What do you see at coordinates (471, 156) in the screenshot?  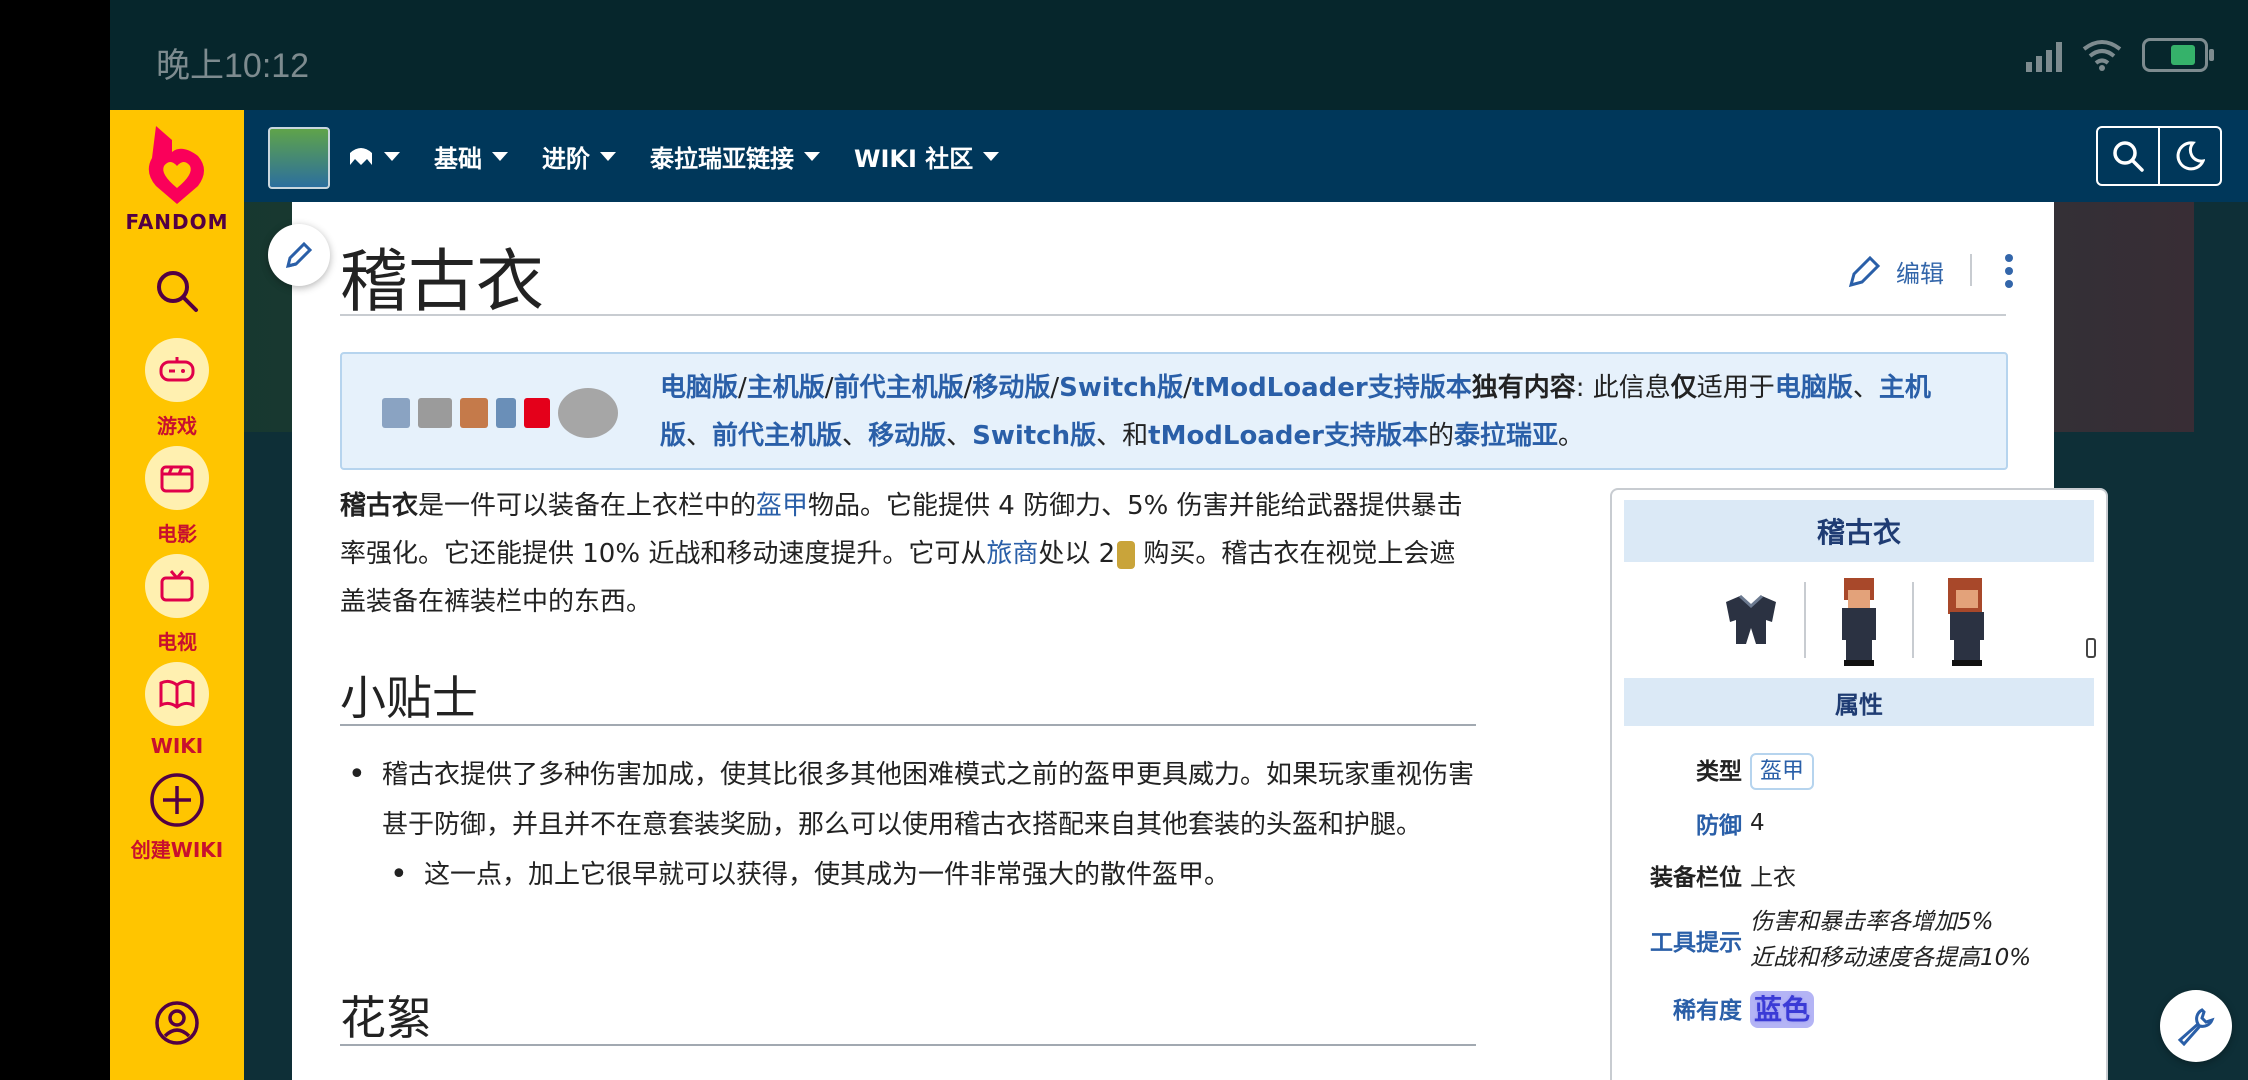 I see `nav-basics: 基础` at bounding box center [471, 156].